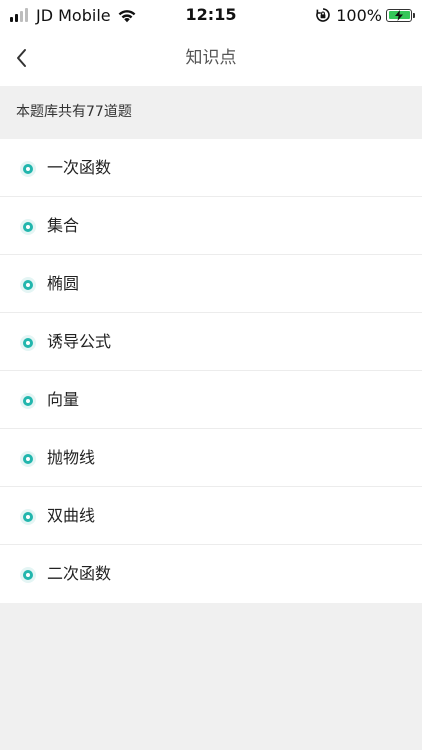  I want to click on list-item: 二次函数, so click(211, 574).